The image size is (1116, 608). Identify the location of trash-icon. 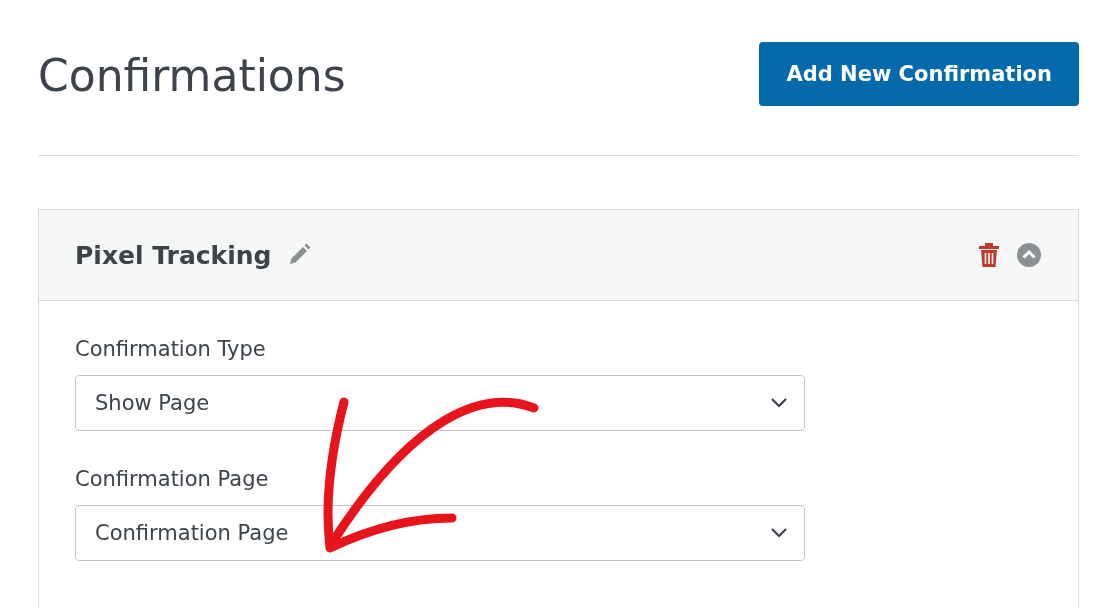
(989, 255).